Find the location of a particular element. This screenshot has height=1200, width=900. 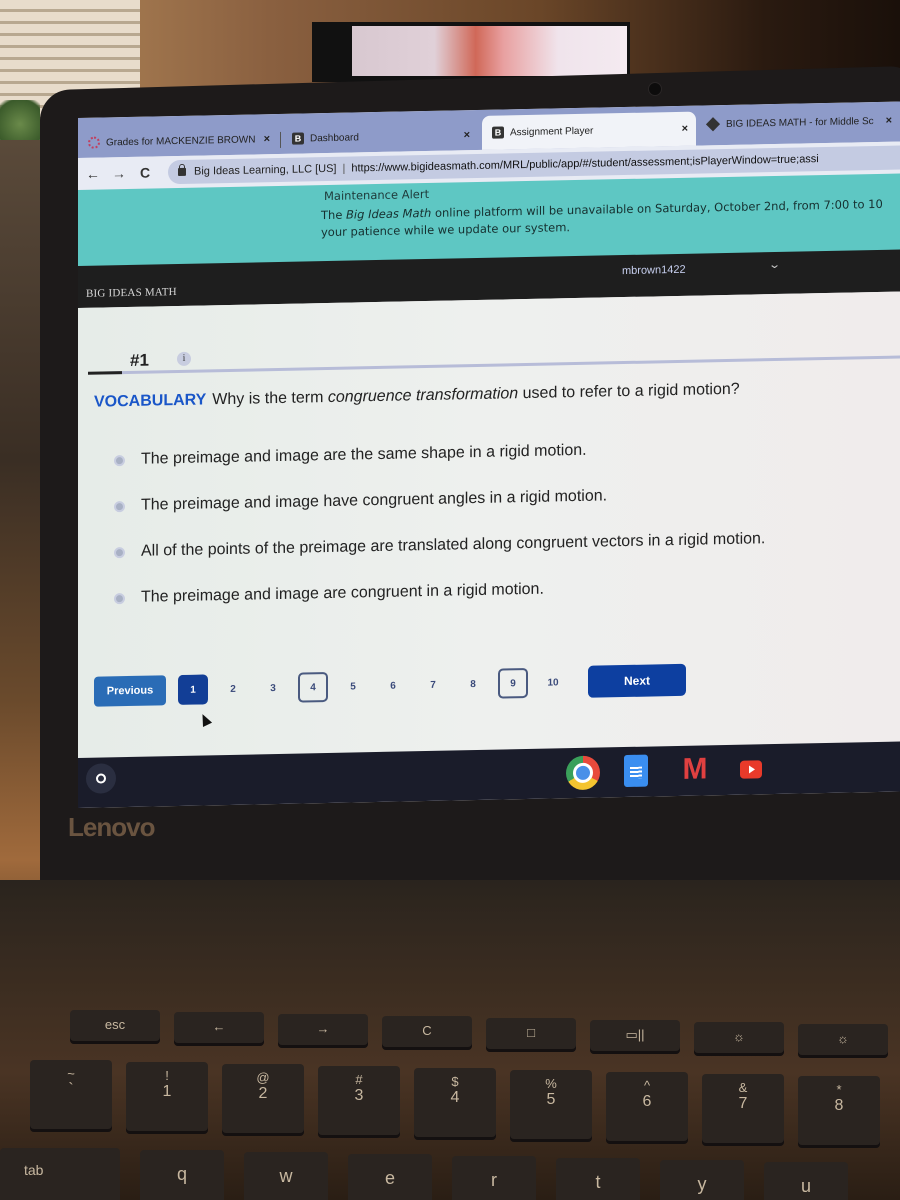

key-3: #3 is located at coordinates (359, 1102).